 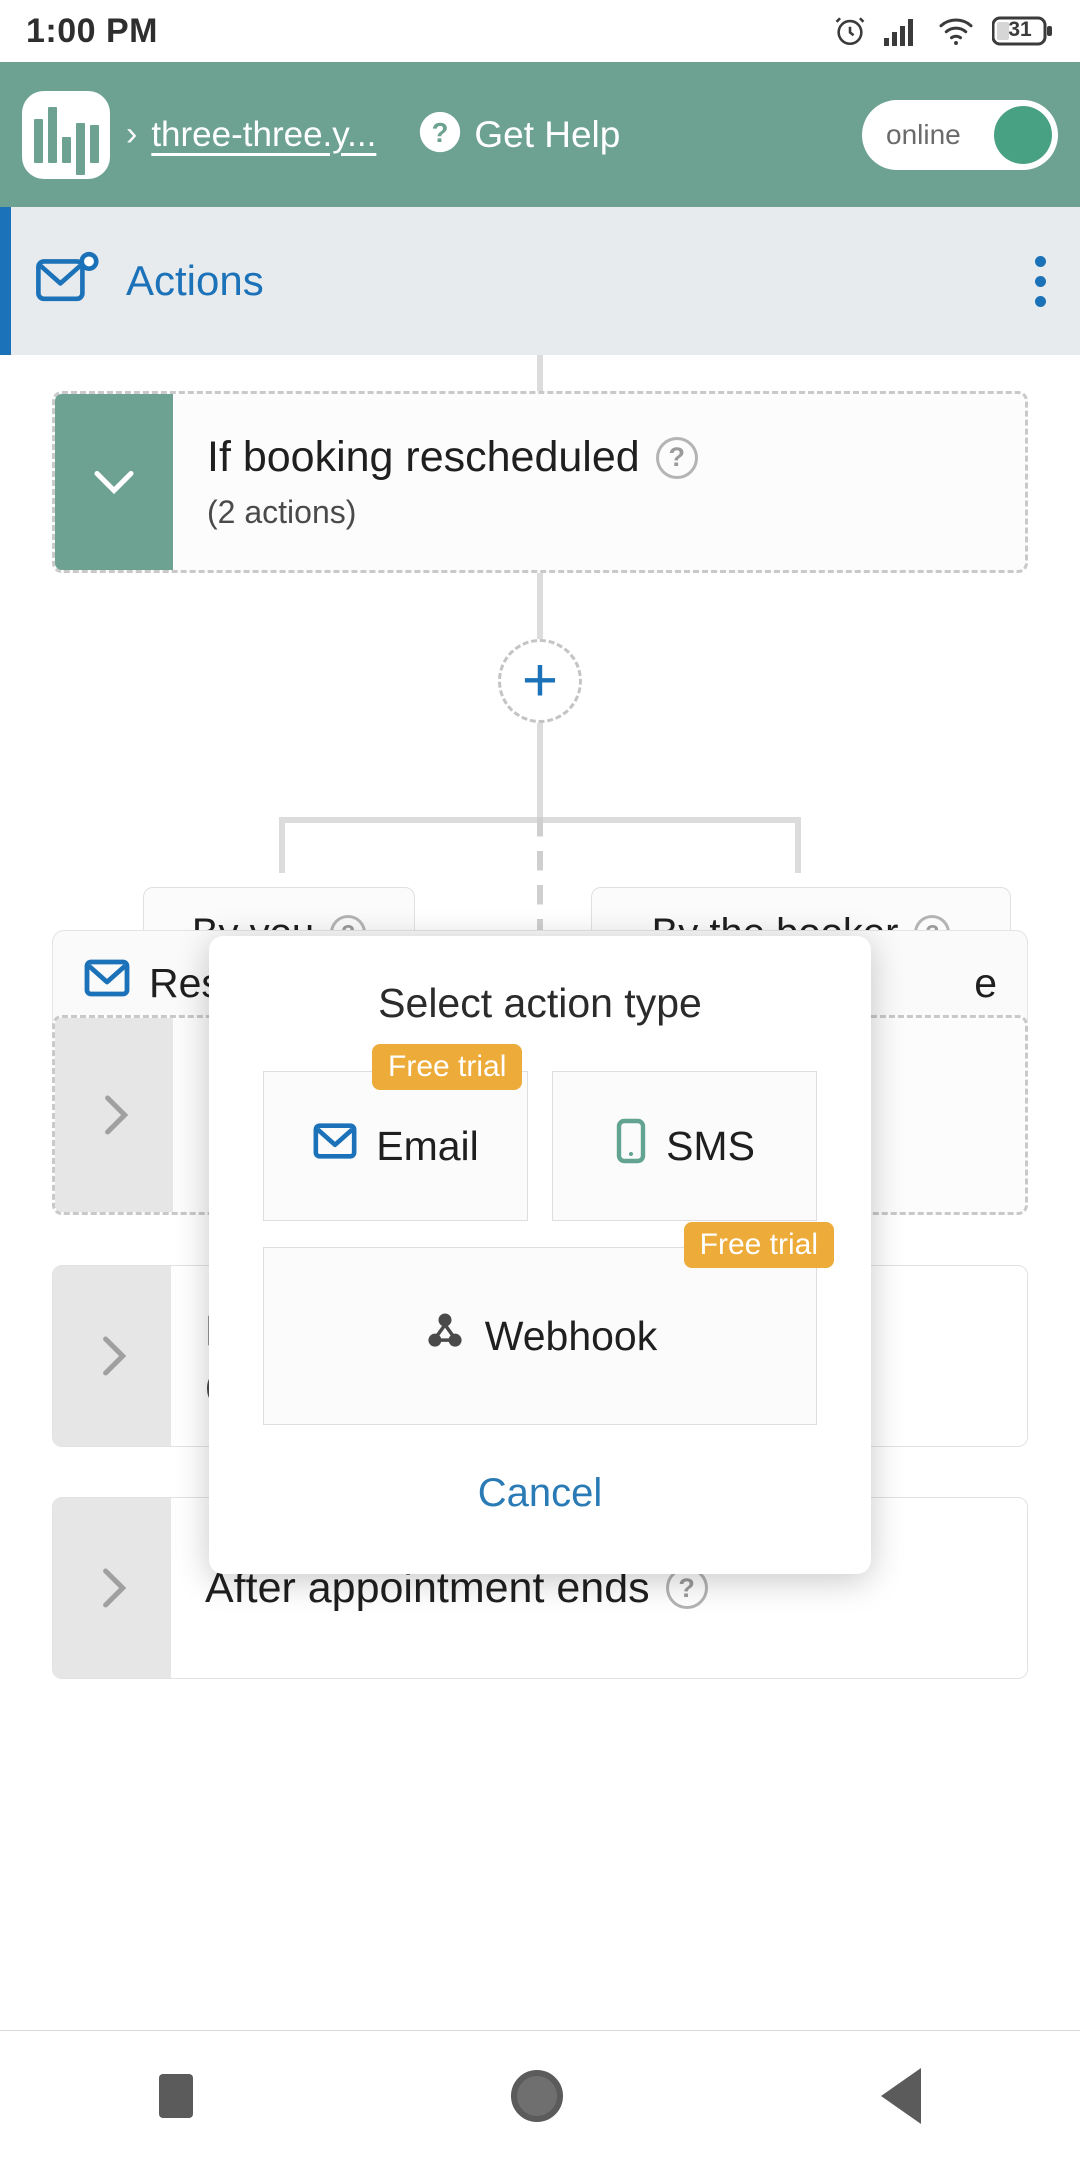 I want to click on option-email: Free trial Email, so click(x=395, y=1132).